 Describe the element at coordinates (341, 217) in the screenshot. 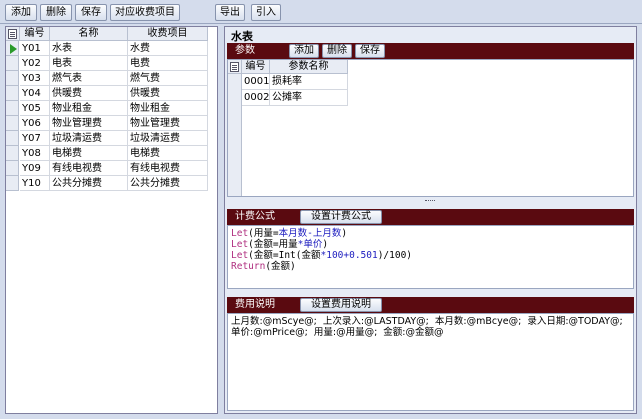

I see `set-formula-button: 设置计费公式` at that location.